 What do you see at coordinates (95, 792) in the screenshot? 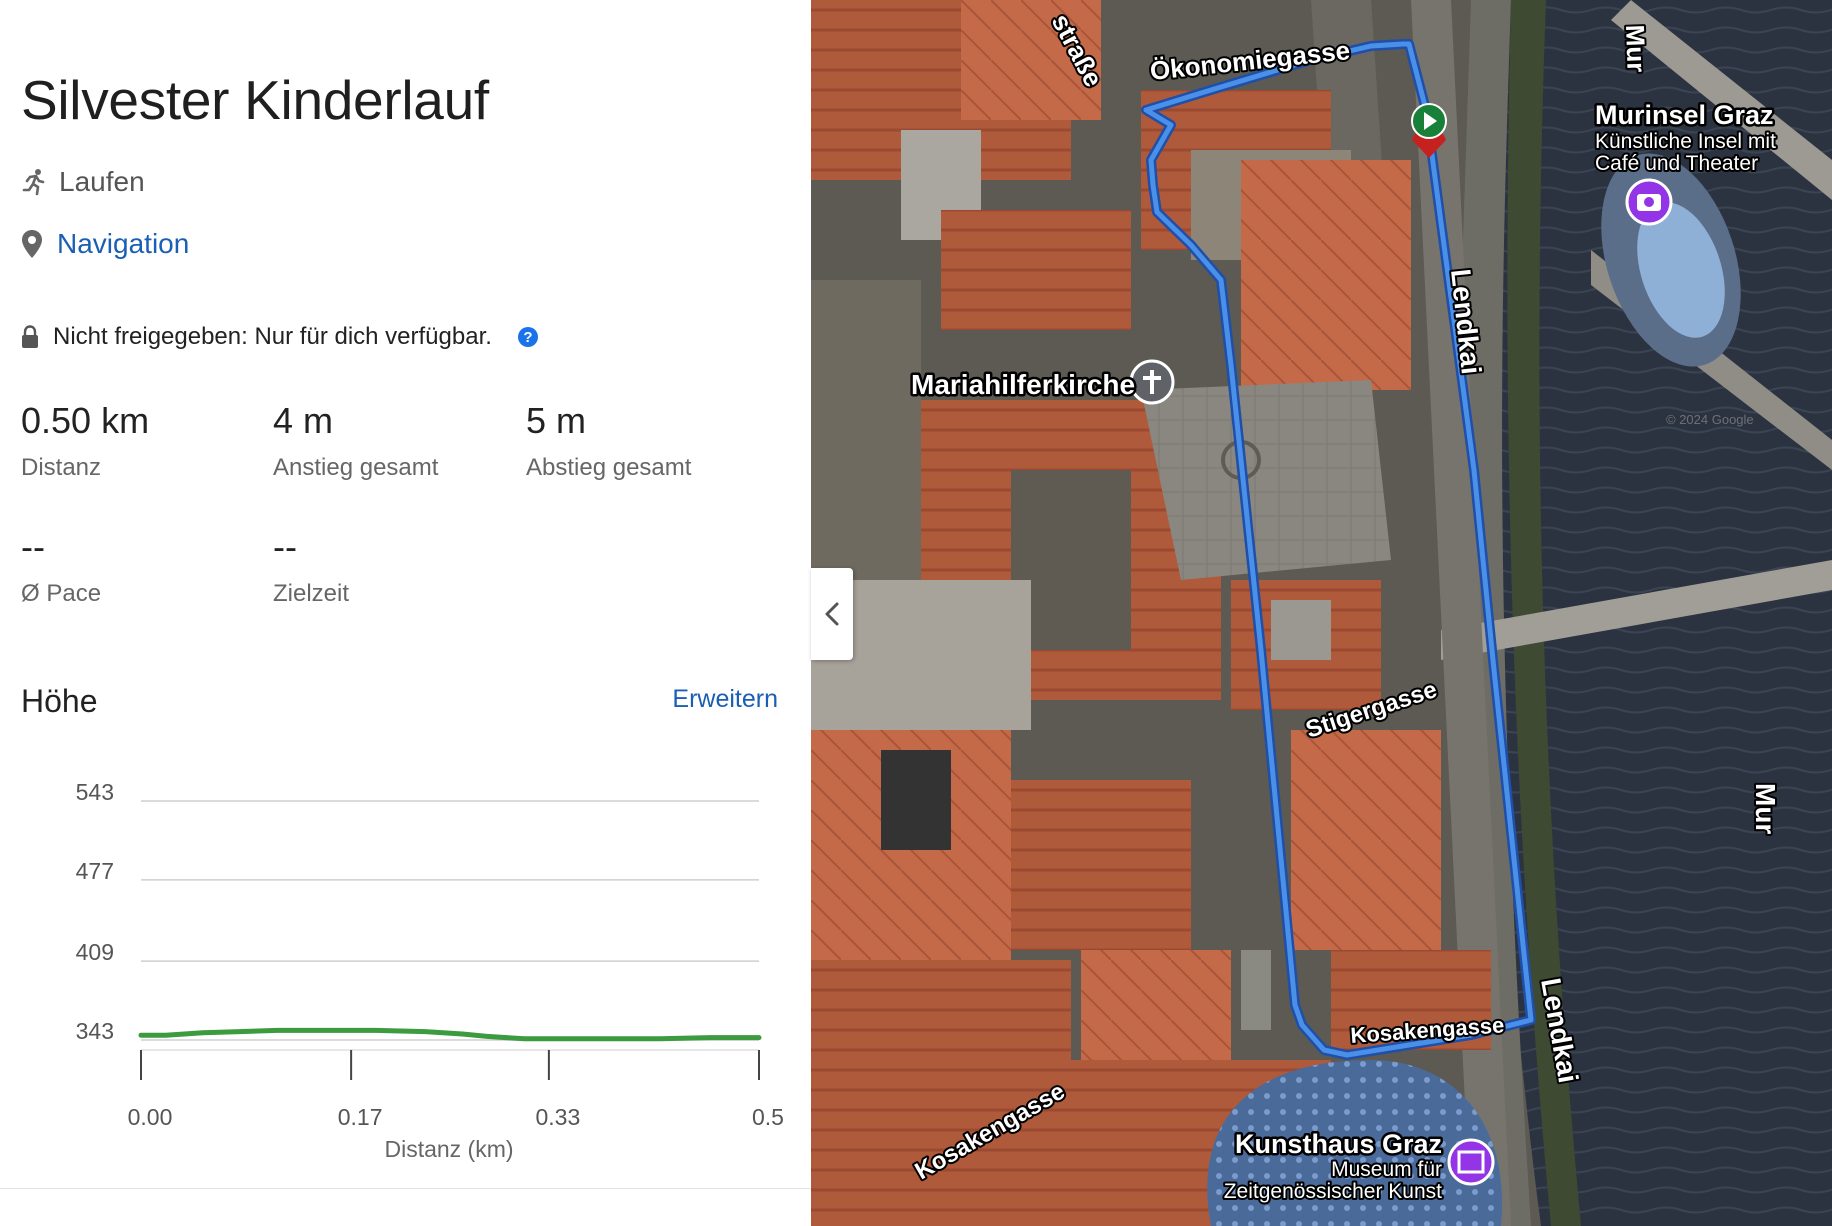
I see `y-tick-label: 543` at bounding box center [95, 792].